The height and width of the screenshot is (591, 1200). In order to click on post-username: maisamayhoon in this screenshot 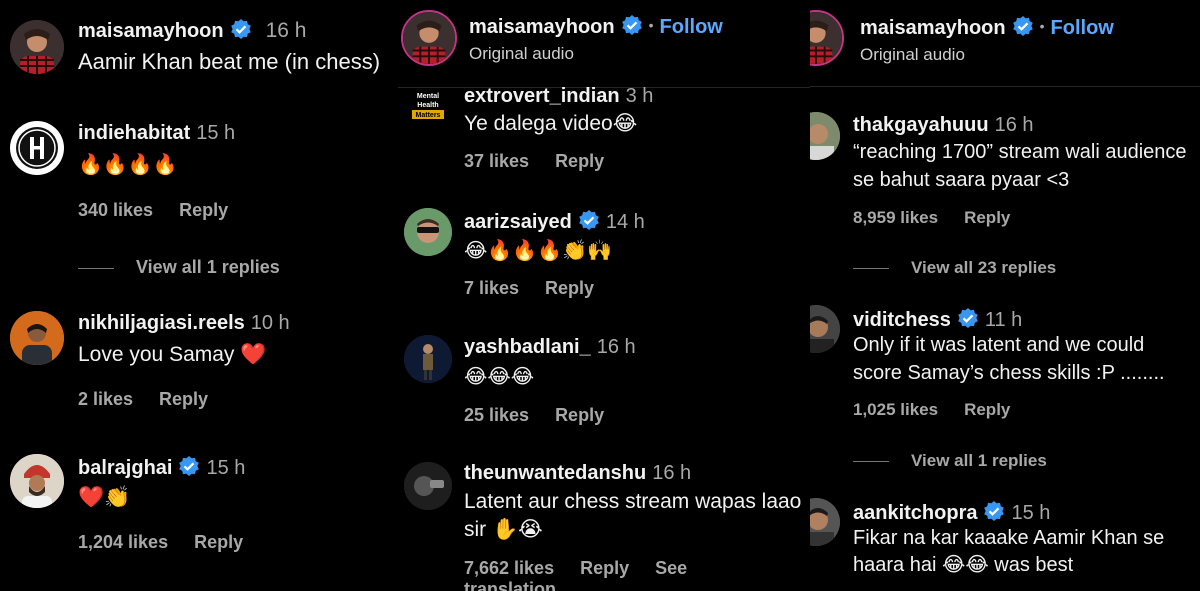, I will do `click(151, 31)`.